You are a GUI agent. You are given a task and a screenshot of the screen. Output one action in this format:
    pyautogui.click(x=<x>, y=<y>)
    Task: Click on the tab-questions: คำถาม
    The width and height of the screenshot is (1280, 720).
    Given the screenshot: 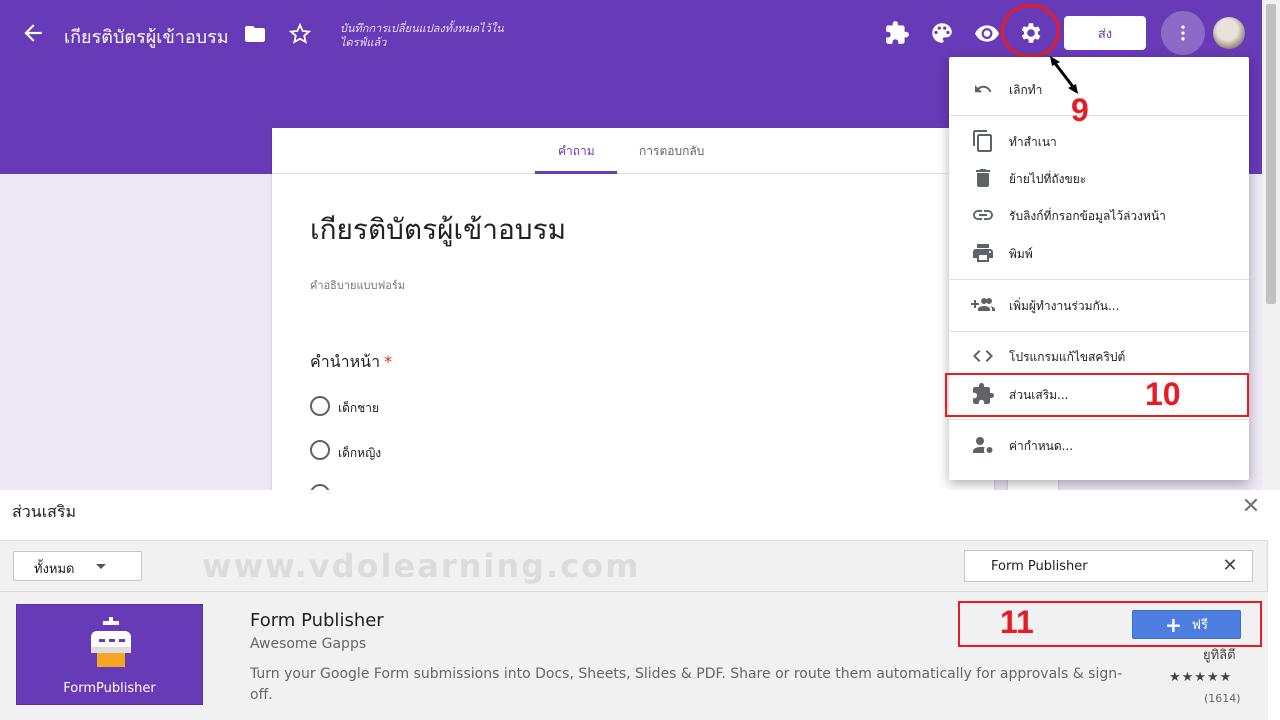 What is the action you would take?
    pyautogui.click(x=576, y=151)
    